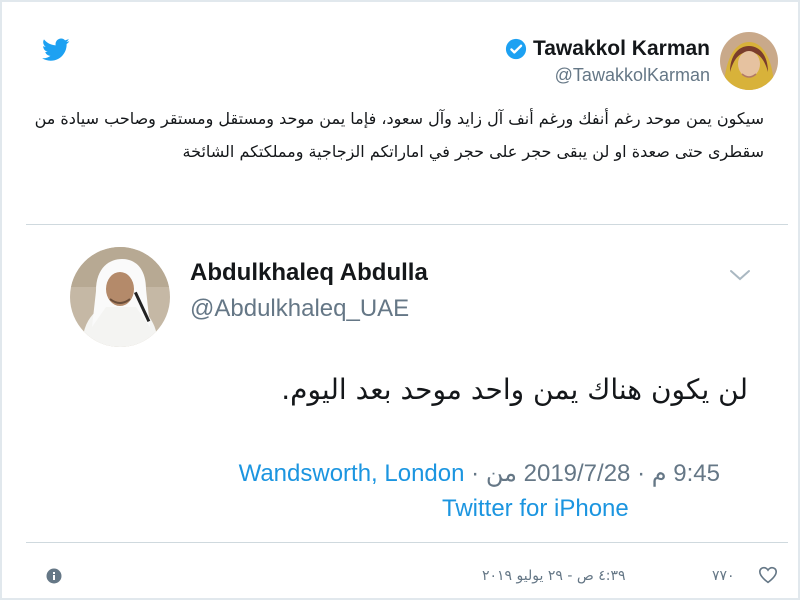 The width and height of the screenshot is (800, 600). What do you see at coordinates (607, 75) in the screenshot?
I see `author-handle: @TawakkolKarman` at bounding box center [607, 75].